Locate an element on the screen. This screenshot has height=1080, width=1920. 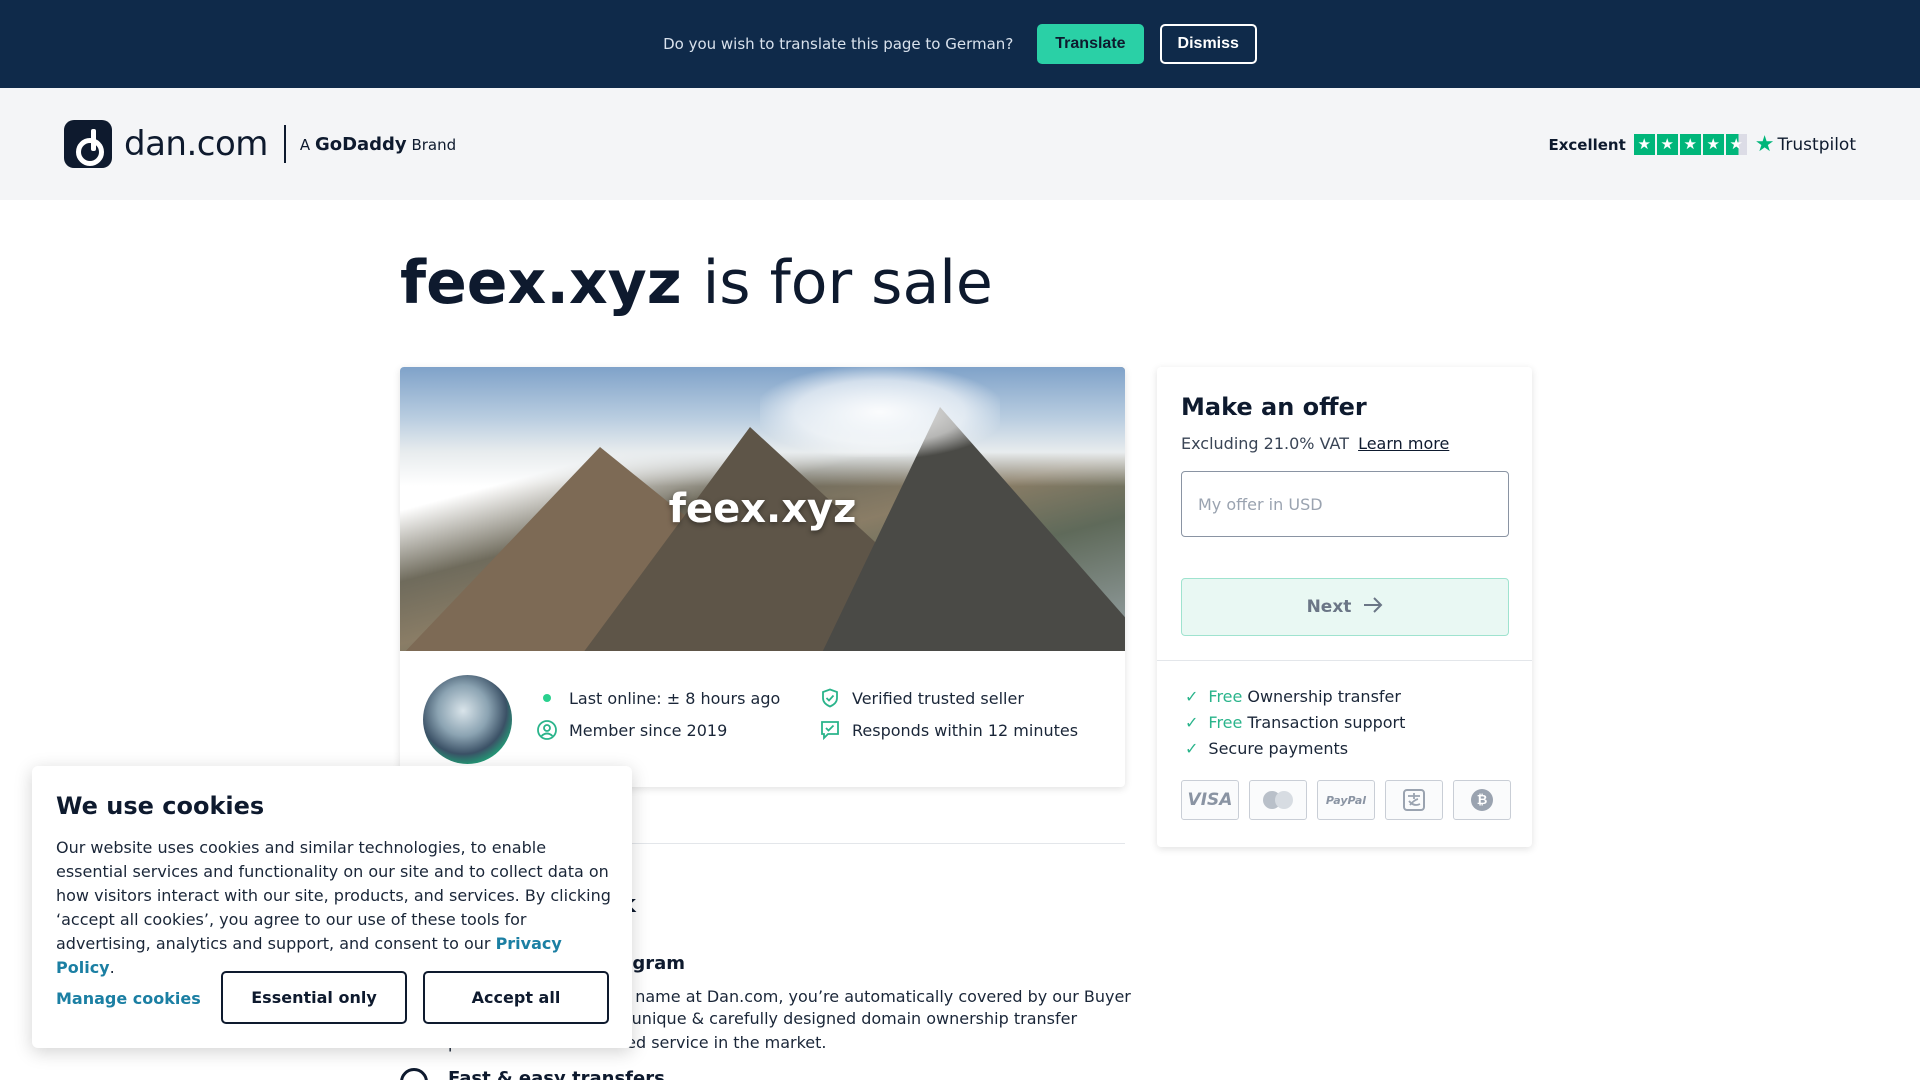
star-half-icon: ★ is located at coordinates (1736, 144).